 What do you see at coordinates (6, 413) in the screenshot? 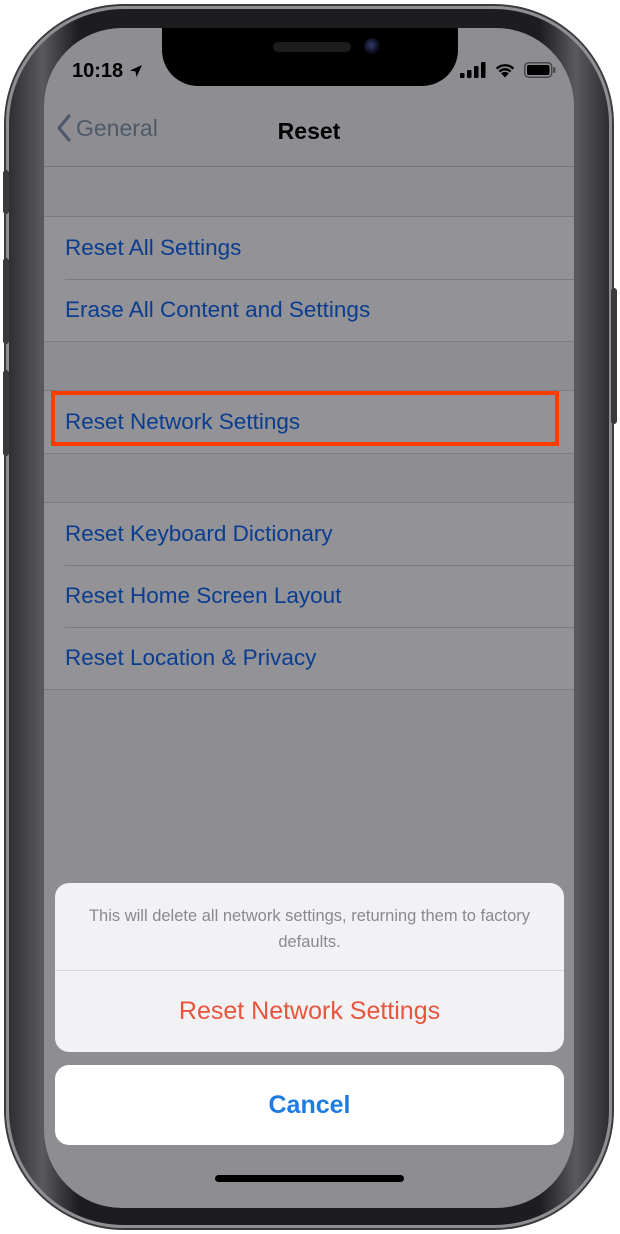
I see `volume-down-button` at bounding box center [6, 413].